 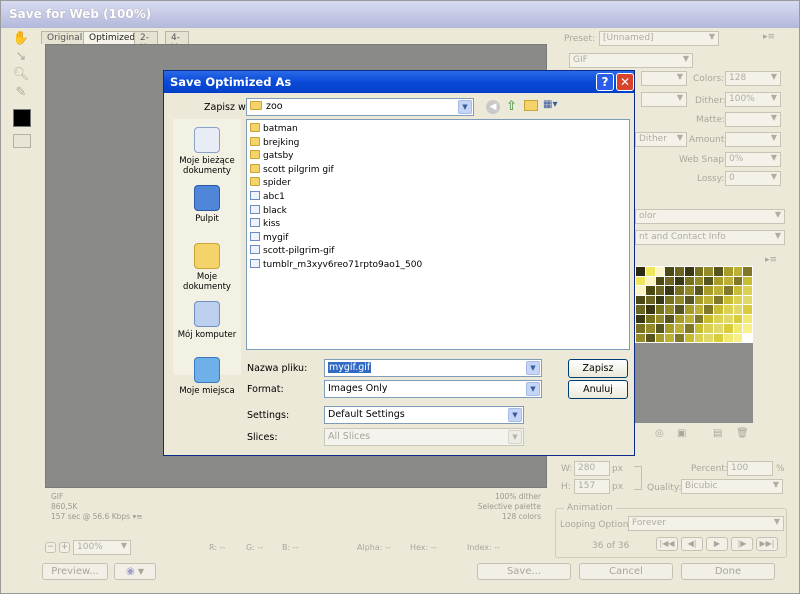 What do you see at coordinates (771, 260) in the screenshot?
I see `color-table-menu-icon: ▸≡` at bounding box center [771, 260].